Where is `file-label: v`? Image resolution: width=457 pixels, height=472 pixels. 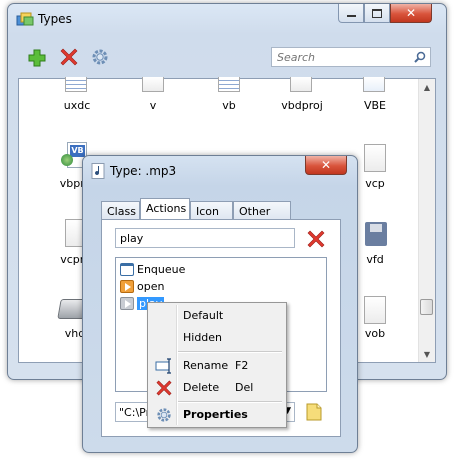 file-label: v is located at coordinates (153, 105).